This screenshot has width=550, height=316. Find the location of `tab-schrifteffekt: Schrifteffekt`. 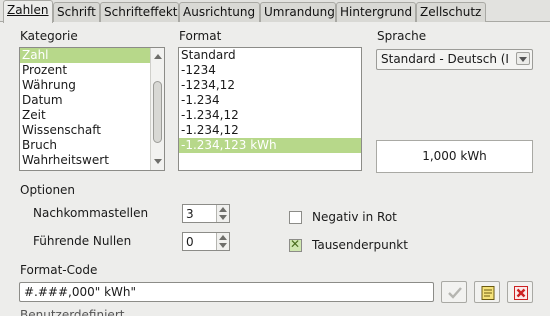

tab-schrifteffekt: Schrifteffekt is located at coordinates (139, 12).